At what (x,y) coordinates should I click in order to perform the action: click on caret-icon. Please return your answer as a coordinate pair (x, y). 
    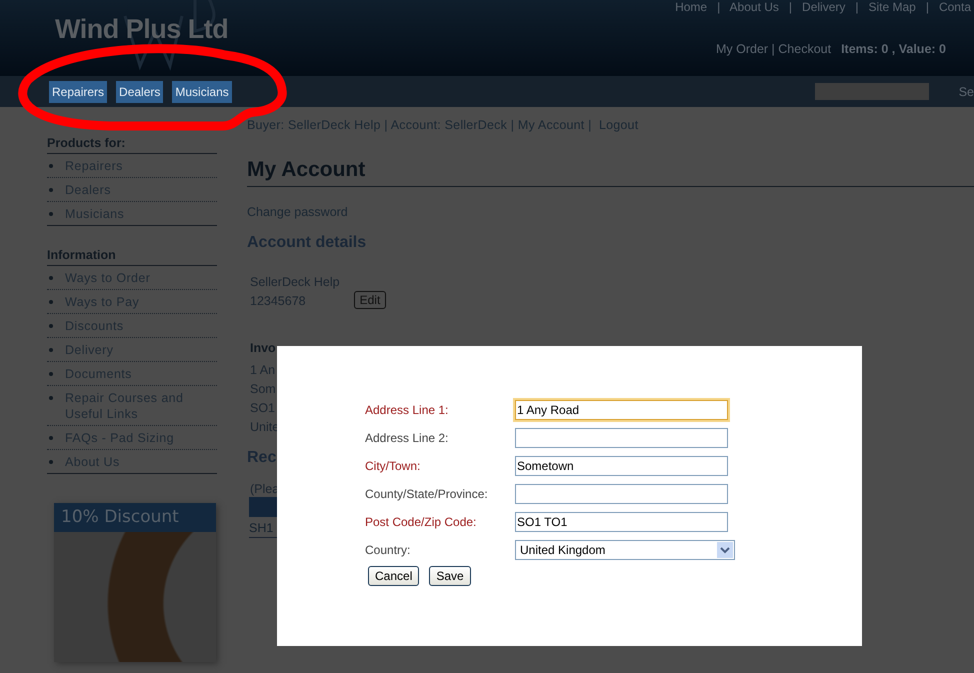
    Looking at the image, I should click on (725, 550).